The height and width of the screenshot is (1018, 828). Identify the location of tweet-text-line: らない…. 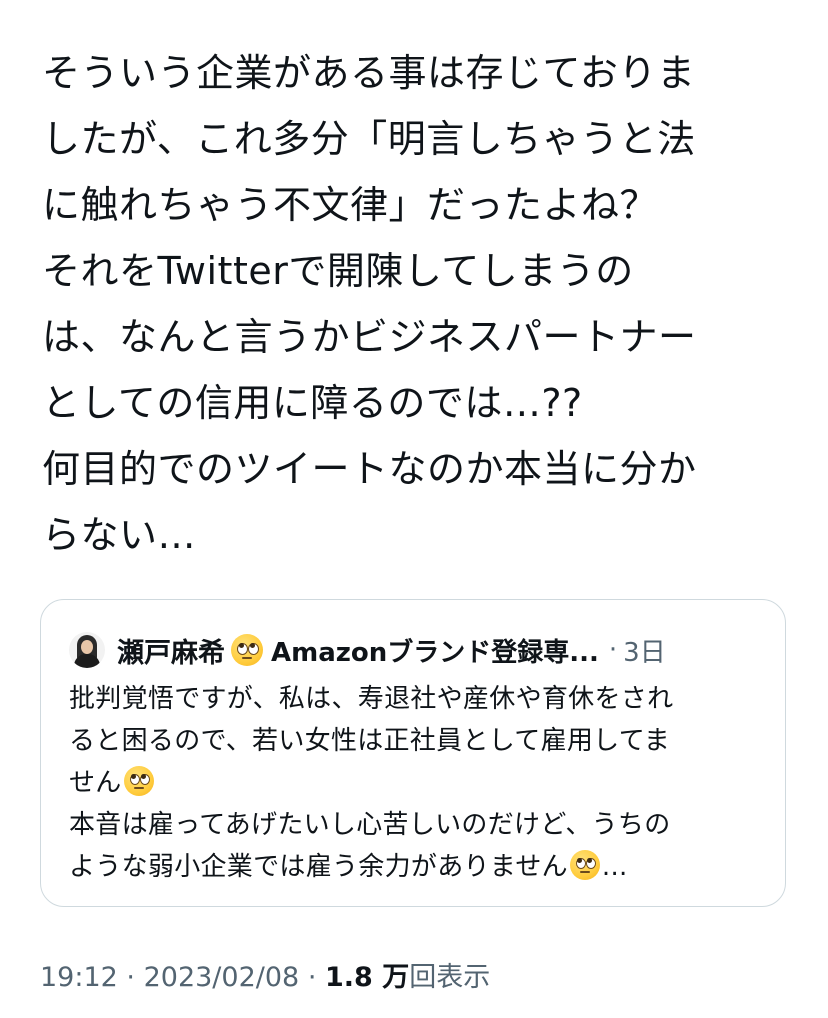
(119, 535).